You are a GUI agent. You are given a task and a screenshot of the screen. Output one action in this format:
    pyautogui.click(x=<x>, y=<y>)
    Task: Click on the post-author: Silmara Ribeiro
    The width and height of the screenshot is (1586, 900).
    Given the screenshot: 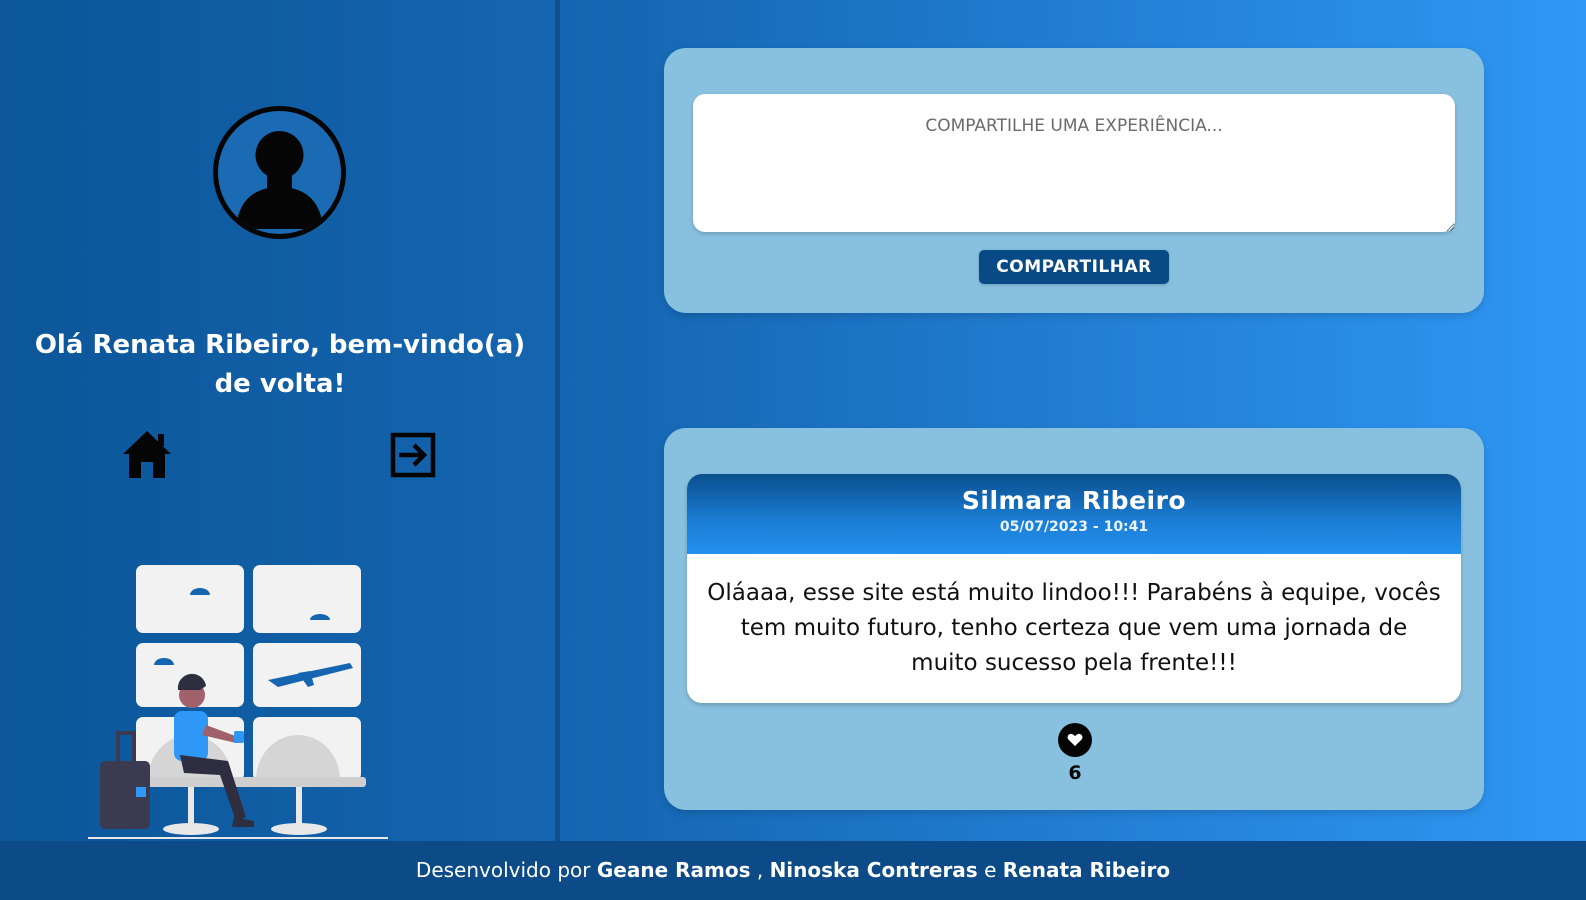 What is the action you would take?
    pyautogui.click(x=1074, y=500)
    